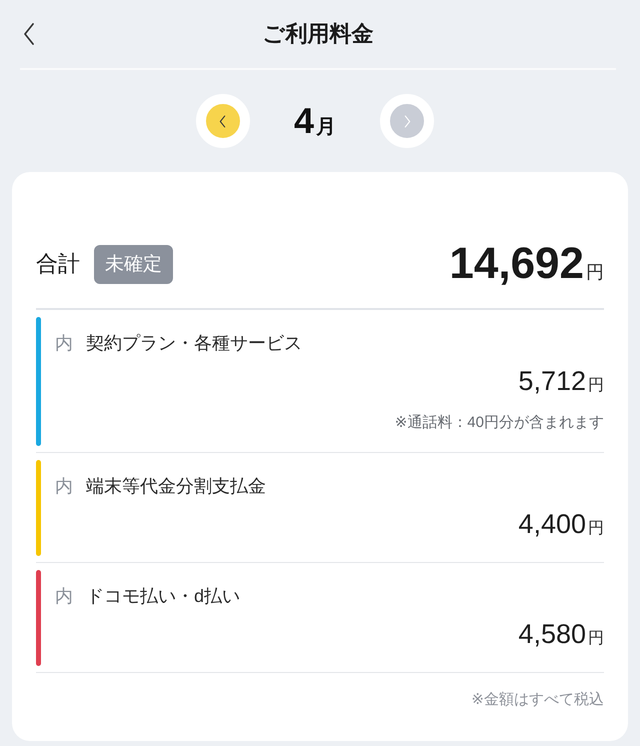  What do you see at coordinates (29, 34) in the screenshot?
I see `back-chevron-icon` at bounding box center [29, 34].